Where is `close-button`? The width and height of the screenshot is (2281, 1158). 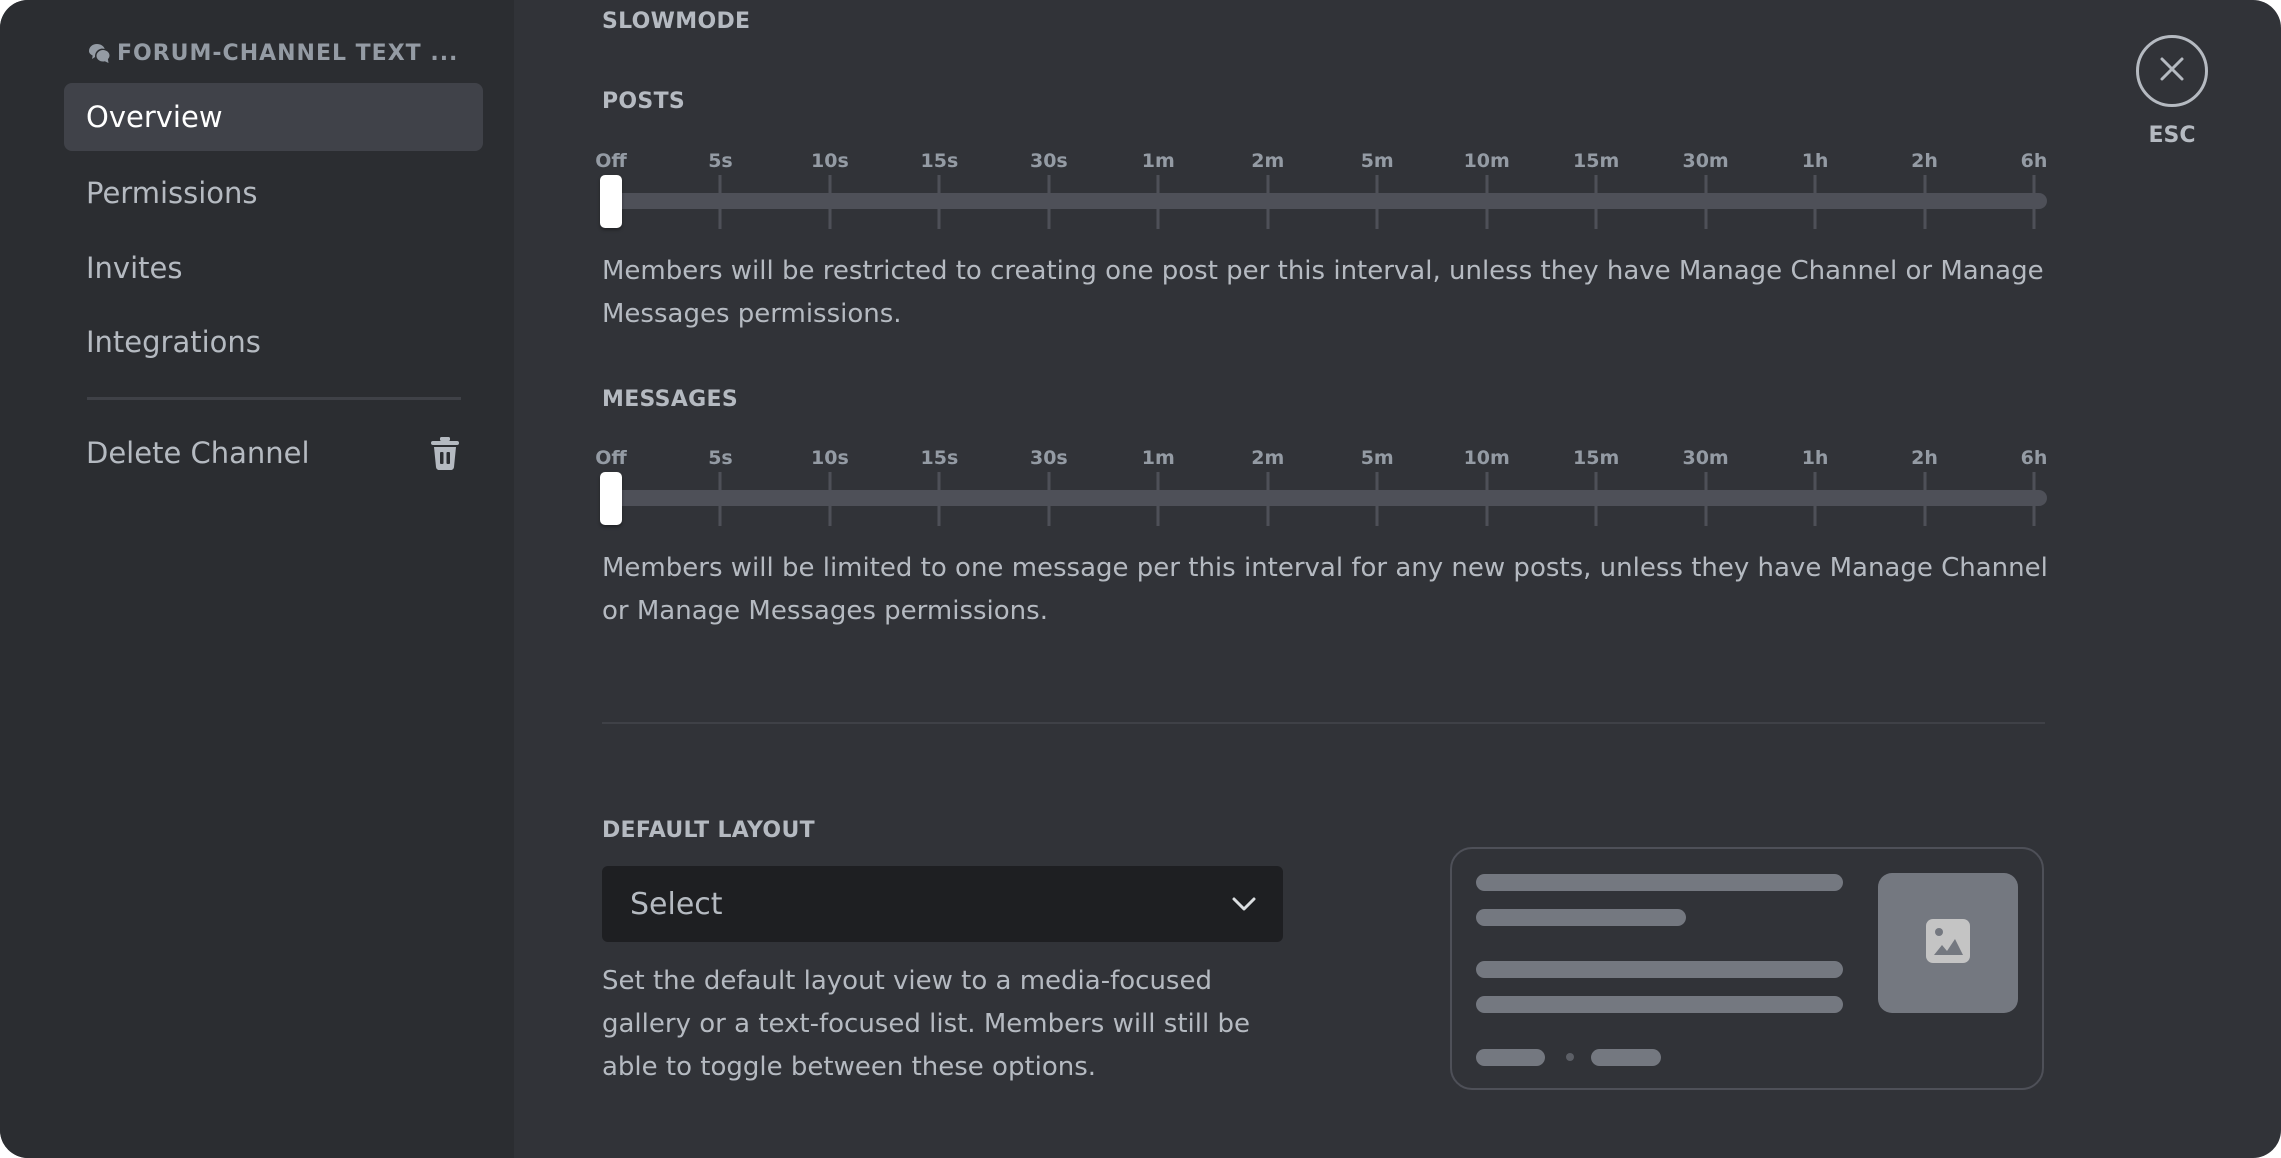 close-button is located at coordinates (2172, 71).